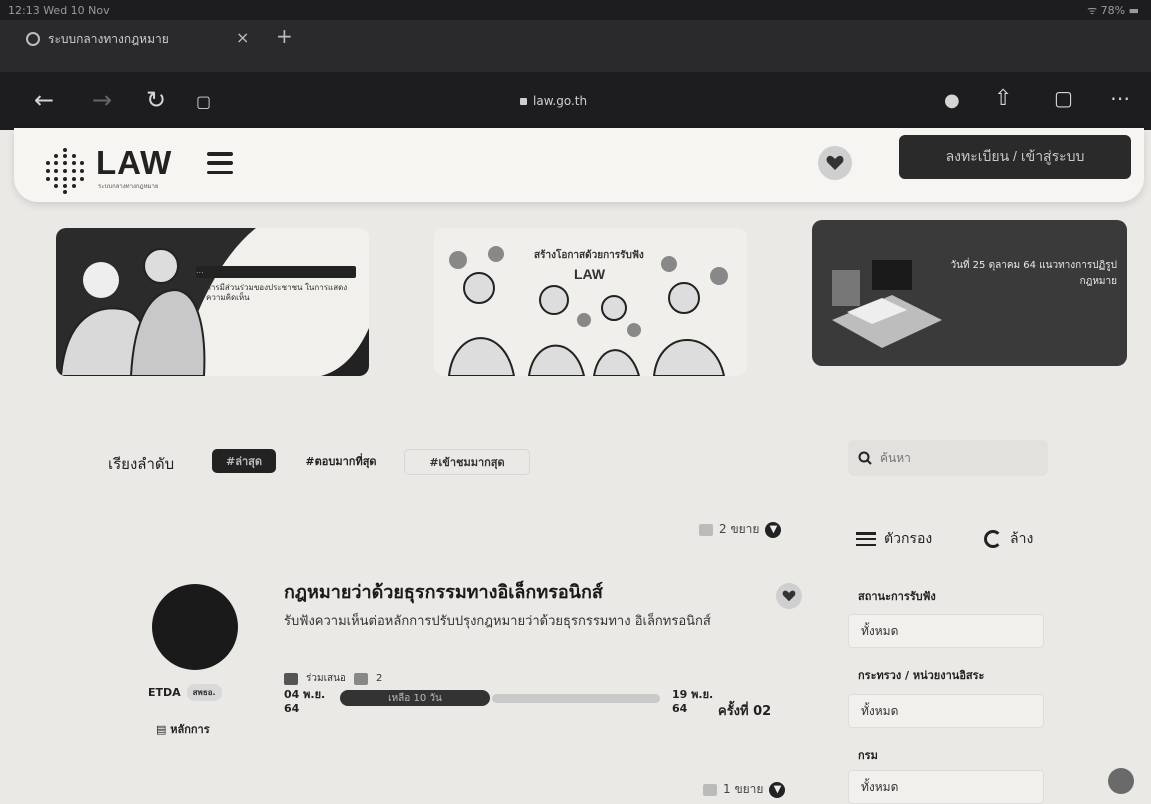  I want to click on sort-most-views-chip: #เข้าชมมากสุด, so click(467, 462).